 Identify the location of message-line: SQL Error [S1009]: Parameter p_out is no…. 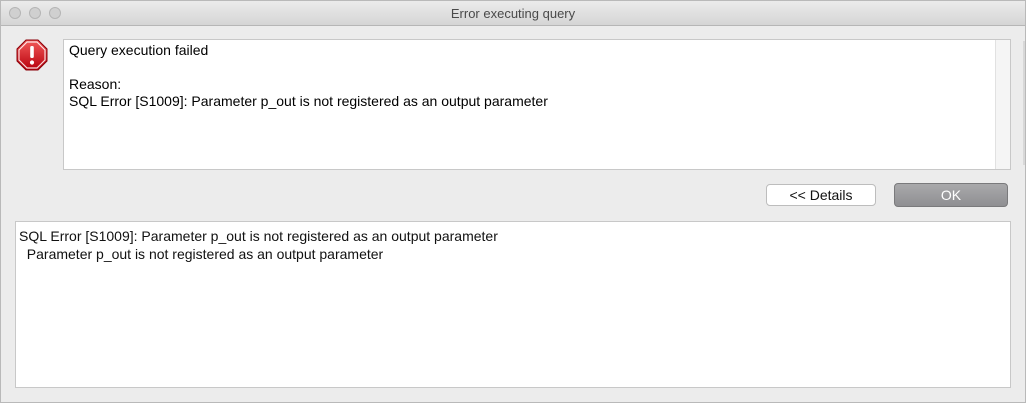
(308, 101).